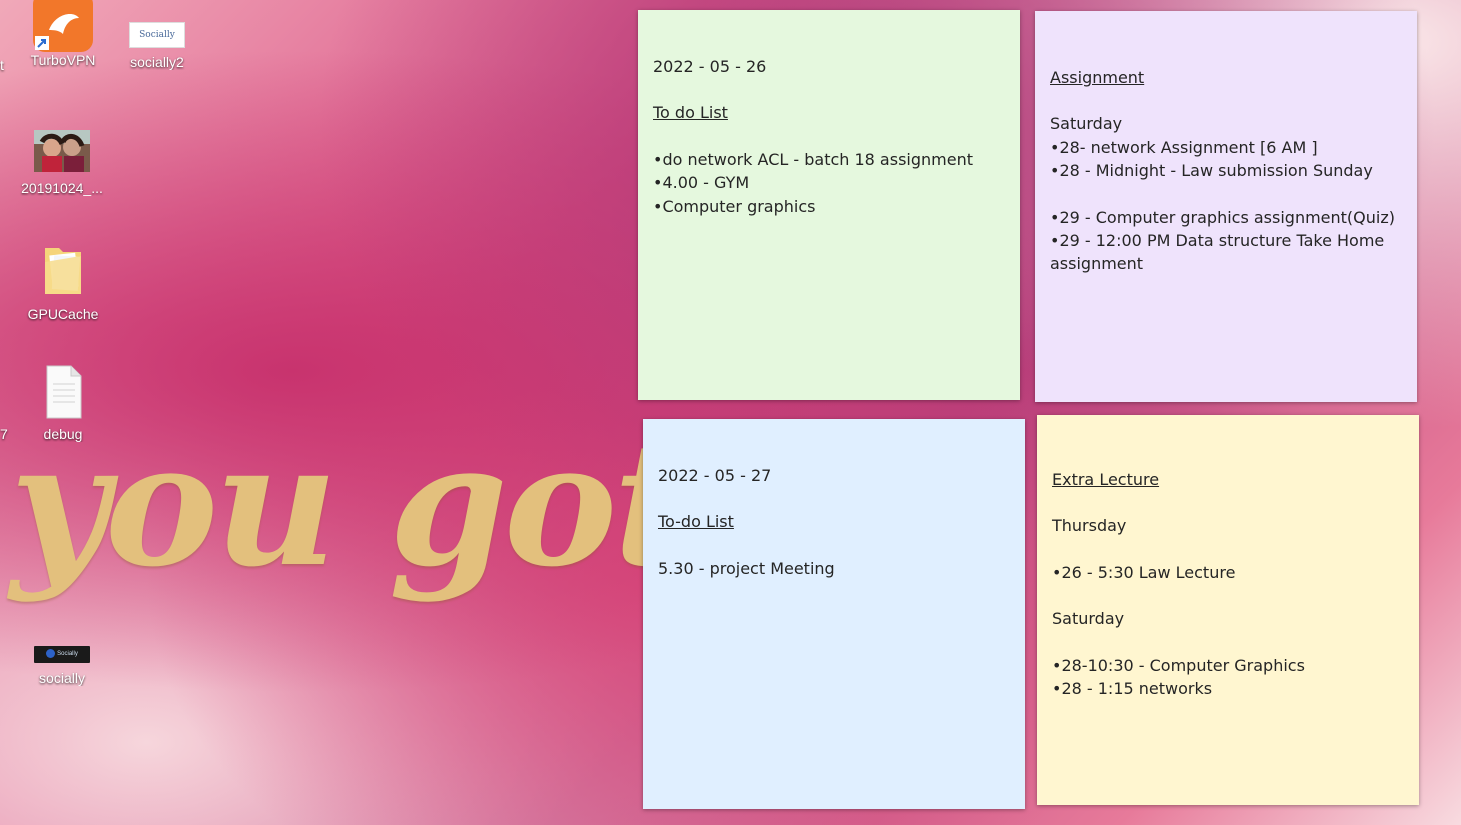 This screenshot has width=1461, height=825. Describe the element at coordinates (829, 159) in the screenshot. I see `note-bullet-item: do network ACL - batch 18 assignment` at that location.